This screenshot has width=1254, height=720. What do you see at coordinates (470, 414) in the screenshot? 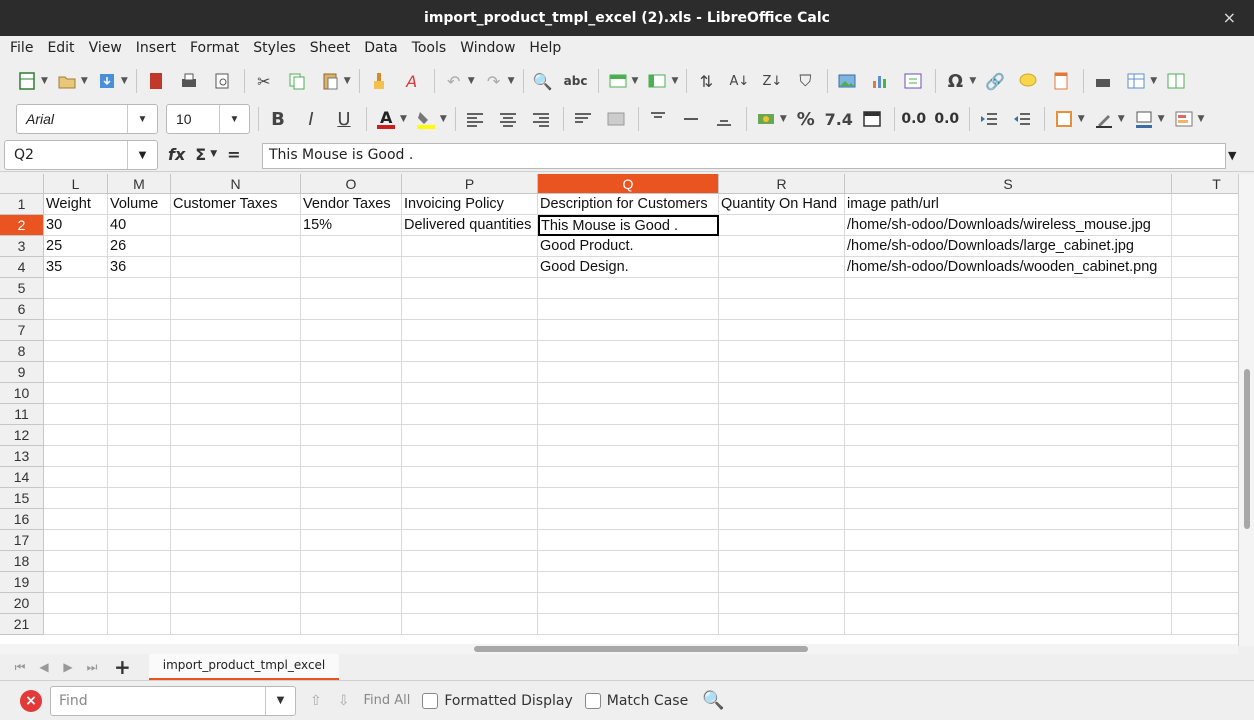
I see `cell-p11` at bounding box center [470, 414].